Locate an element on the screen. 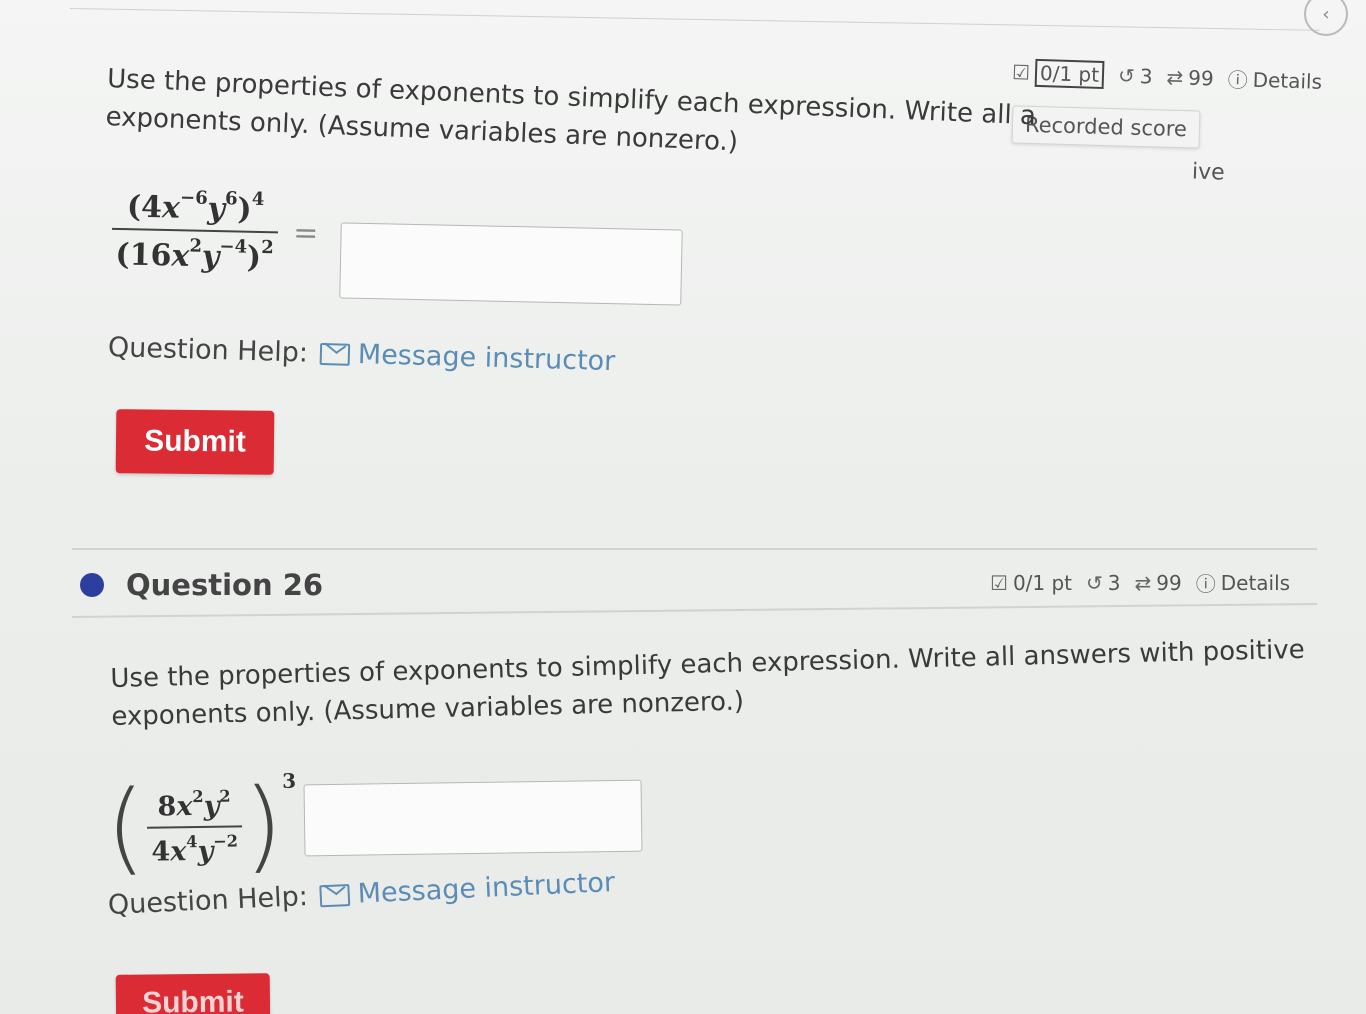 Image resolution: width=1366 pixels, height=1014 pixels. q25-expression: (4x−6y6)4 (16x2y−4)2 = is located at coordinates (215, 231).